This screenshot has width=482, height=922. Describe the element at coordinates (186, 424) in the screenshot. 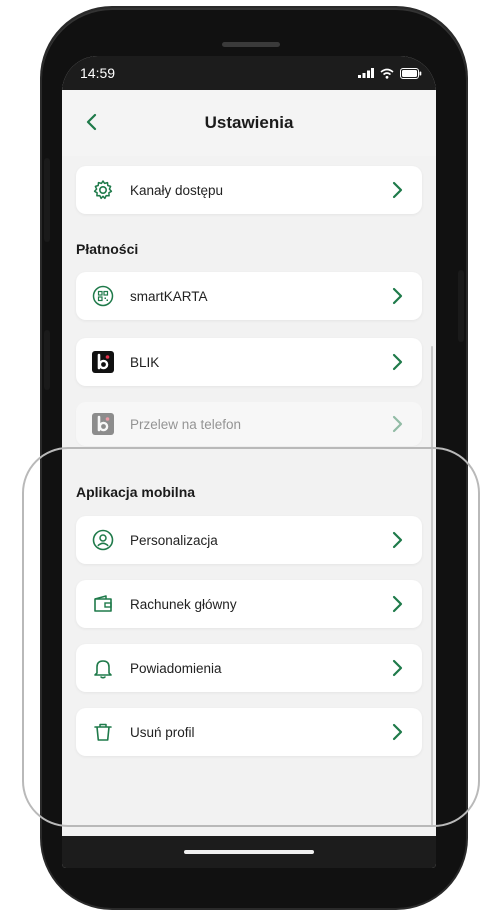

I see `settings-item-label: Przelew na telefon` at that location.